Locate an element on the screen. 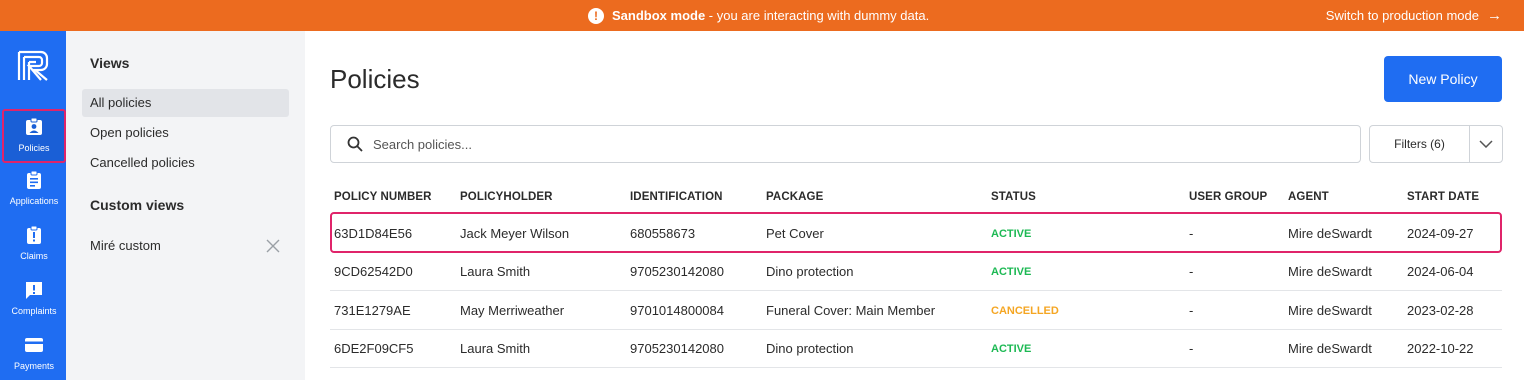 The image size is (1524, 380). new-policy-button: New Policy is located at coordinates (1443, 79).